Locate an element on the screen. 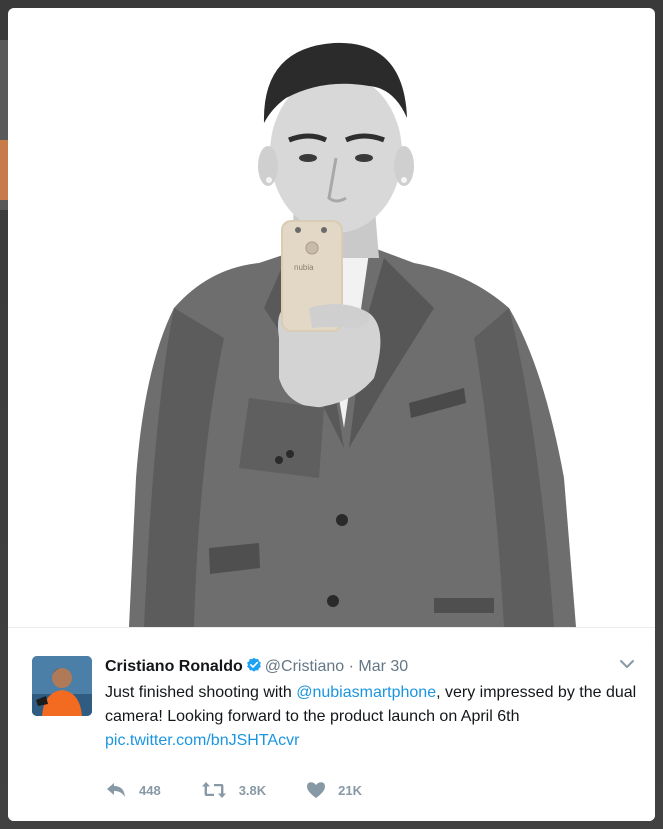  retweet-count: 3.8K is located at coordinates (252, 790).